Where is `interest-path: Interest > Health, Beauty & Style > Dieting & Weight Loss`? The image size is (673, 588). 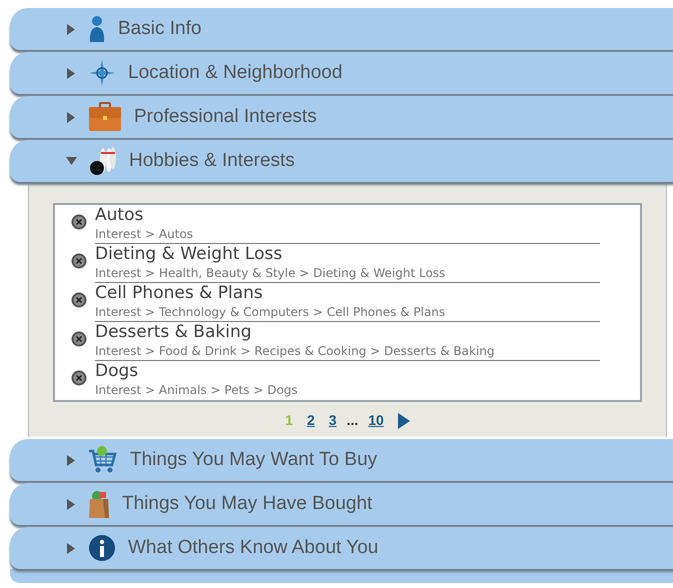
interest-path: Interest > Health, Beauty & Style > Dieting & Weight Loss is located at coordinates (270, 273).